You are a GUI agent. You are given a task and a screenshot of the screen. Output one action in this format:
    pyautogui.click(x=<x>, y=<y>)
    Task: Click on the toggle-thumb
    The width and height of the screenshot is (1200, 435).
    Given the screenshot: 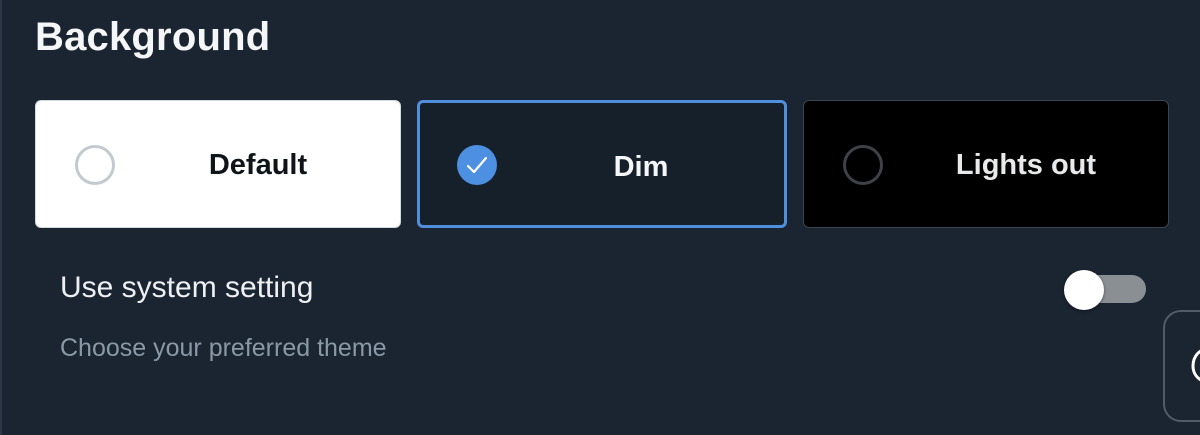 What is the action you would take?
    pyautogui.click(x=1084, y=290)
    